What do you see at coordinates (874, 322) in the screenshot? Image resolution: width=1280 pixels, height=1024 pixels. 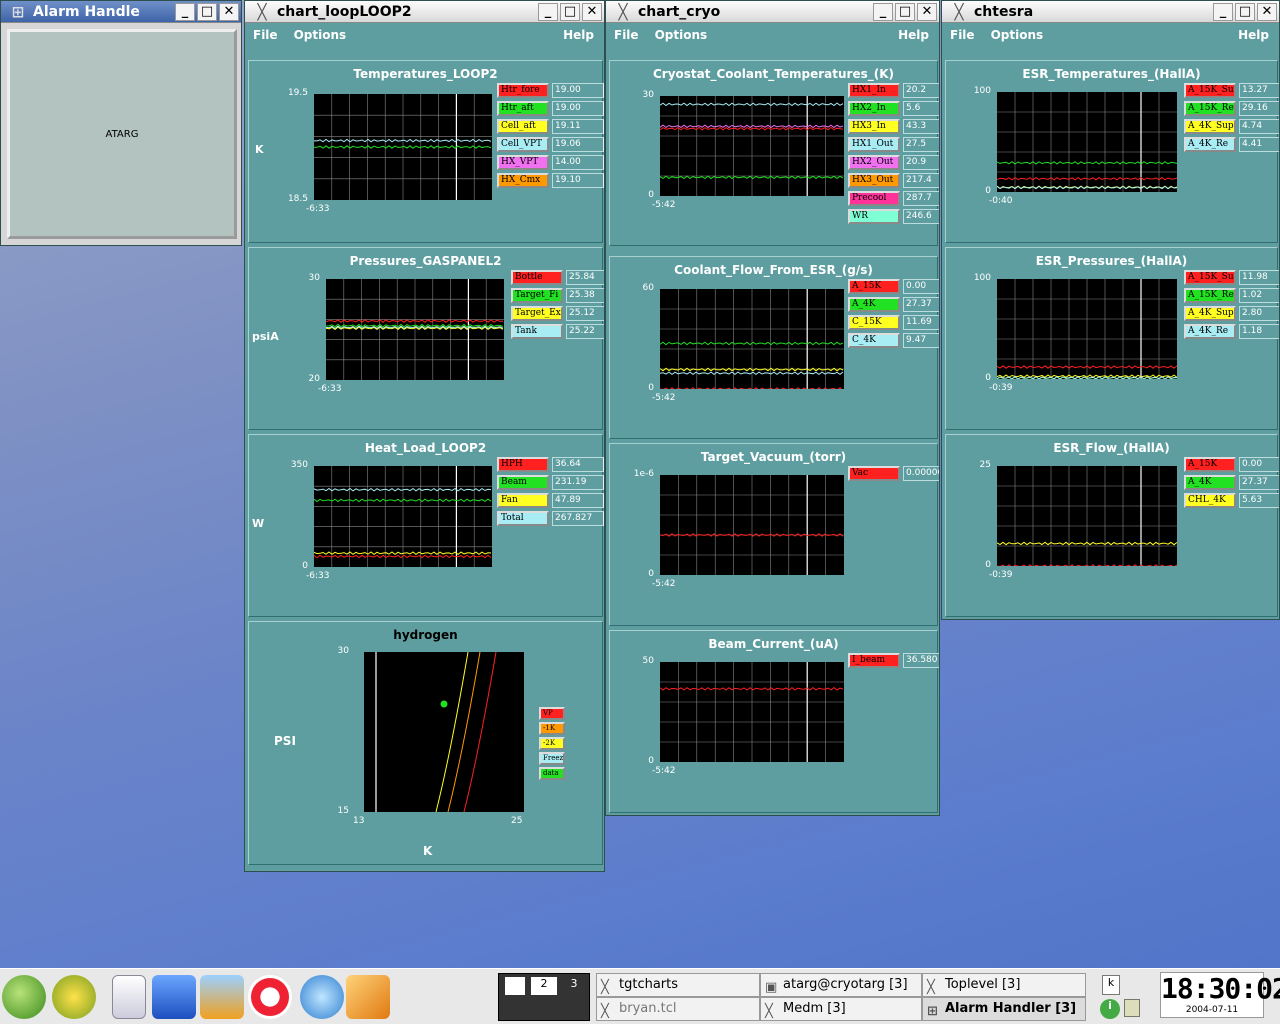 I see `legend-channel-button: C_15K` at bounding box center [874, 322].